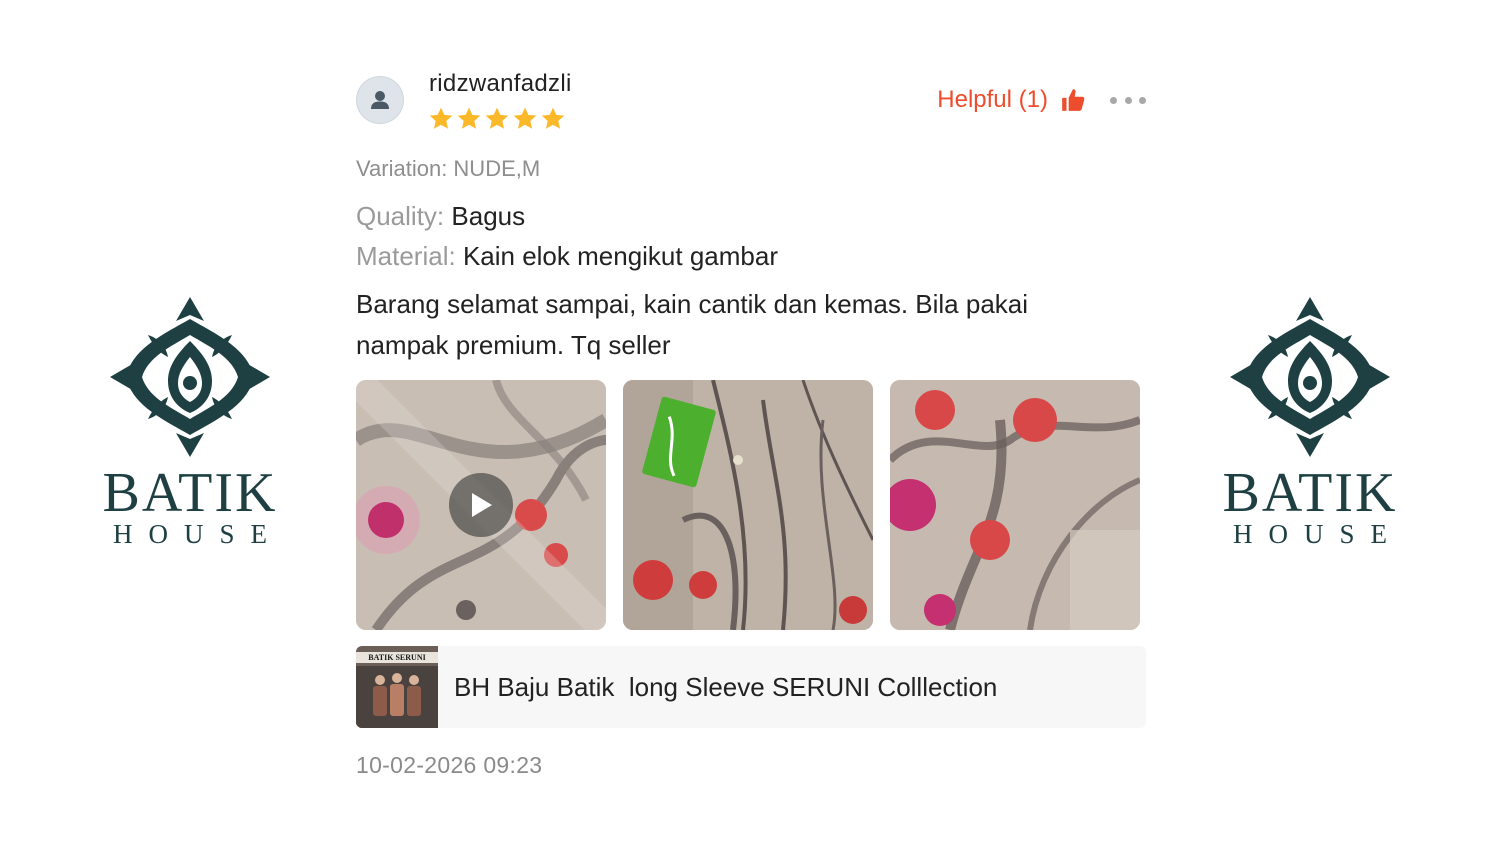 The image size is (1500, 843). I want to click on play-button, so click(481, 505).